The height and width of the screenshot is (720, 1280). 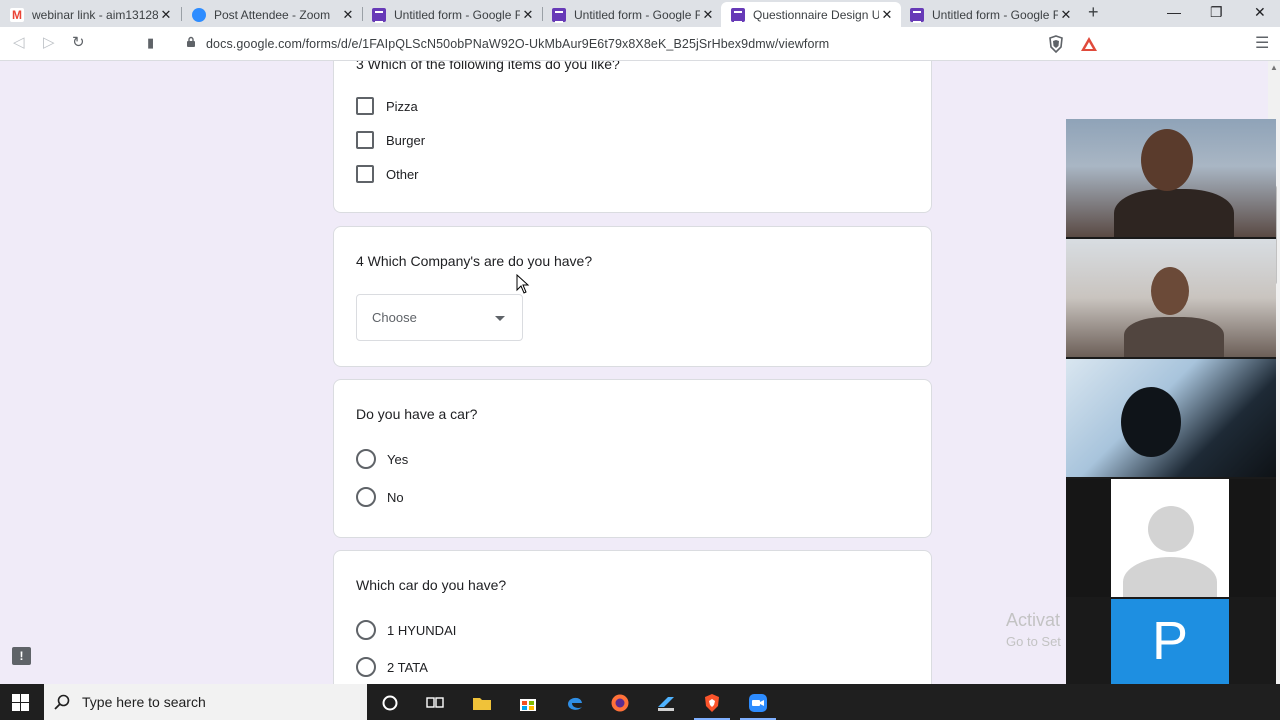 I want to click on tab-title: Untitled form - Google F, so click(x=637, y=14).